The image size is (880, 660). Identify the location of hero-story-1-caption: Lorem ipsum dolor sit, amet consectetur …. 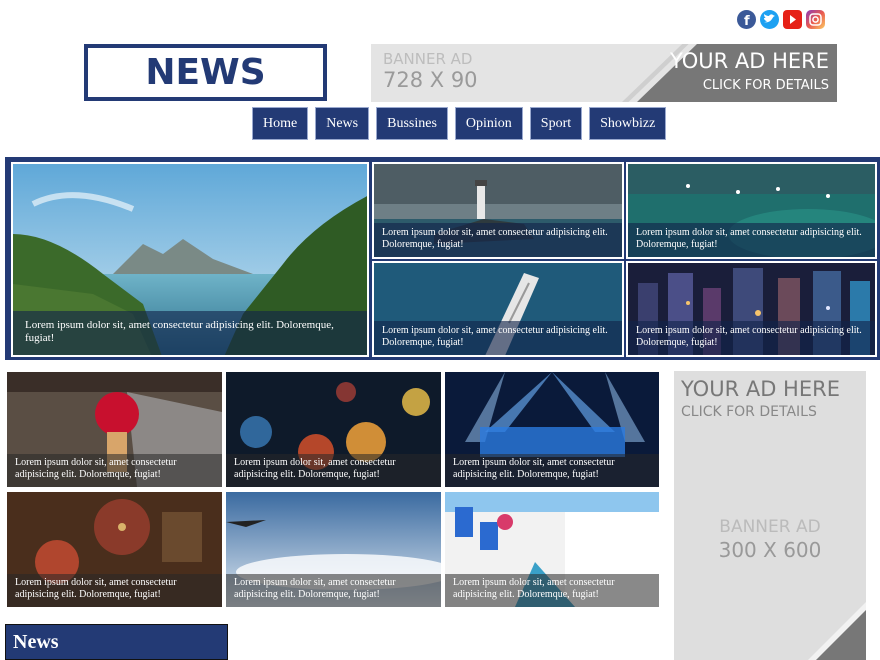
(498, 240).